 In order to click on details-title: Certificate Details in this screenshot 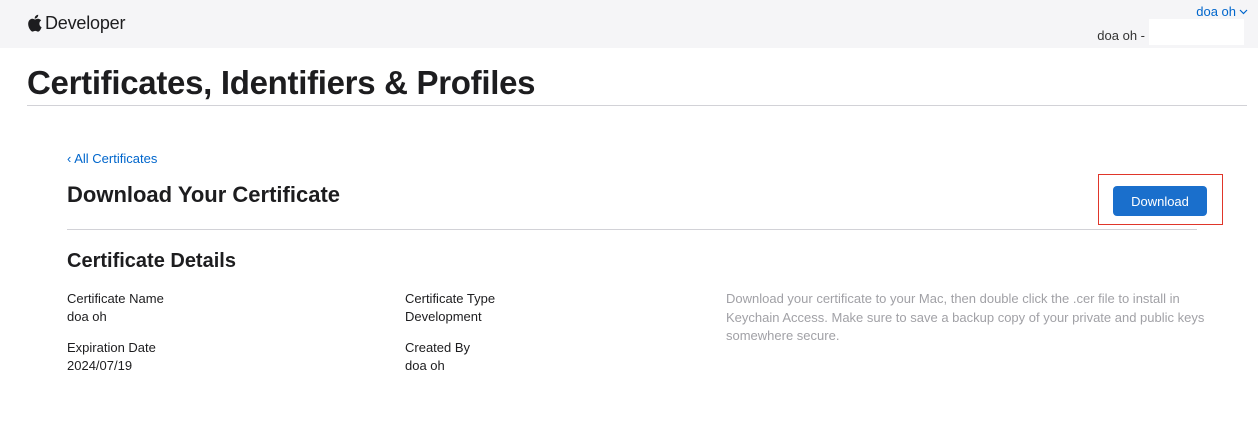, I will do `click(151, 261)`.